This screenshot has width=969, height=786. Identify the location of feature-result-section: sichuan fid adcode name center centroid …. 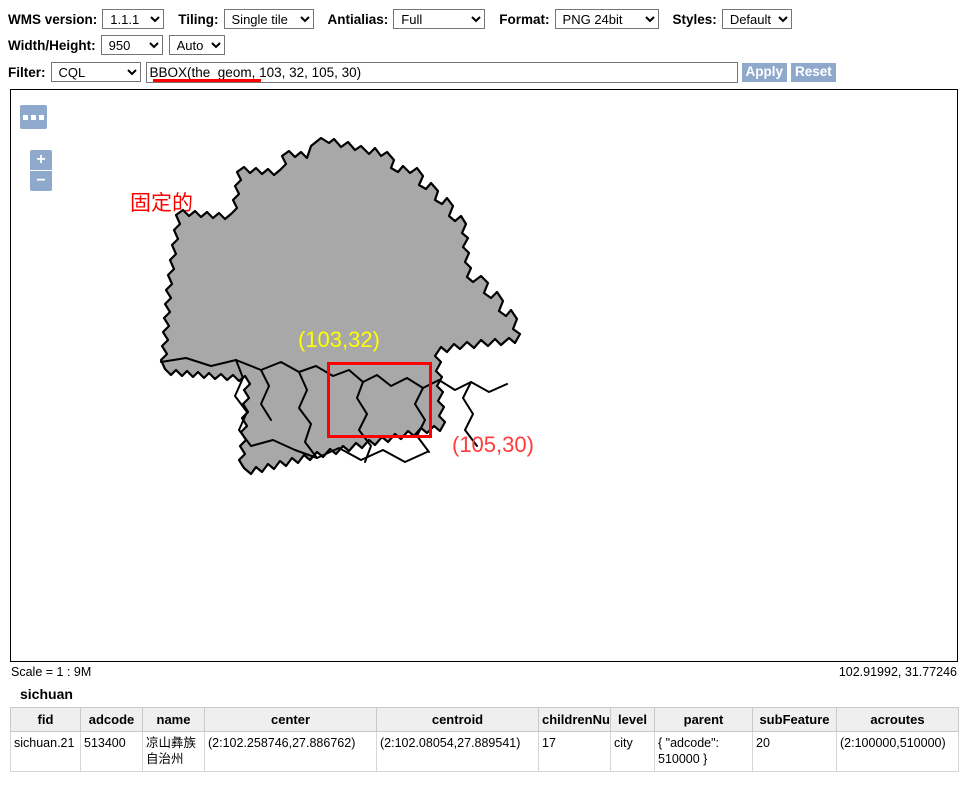
(485, 729).